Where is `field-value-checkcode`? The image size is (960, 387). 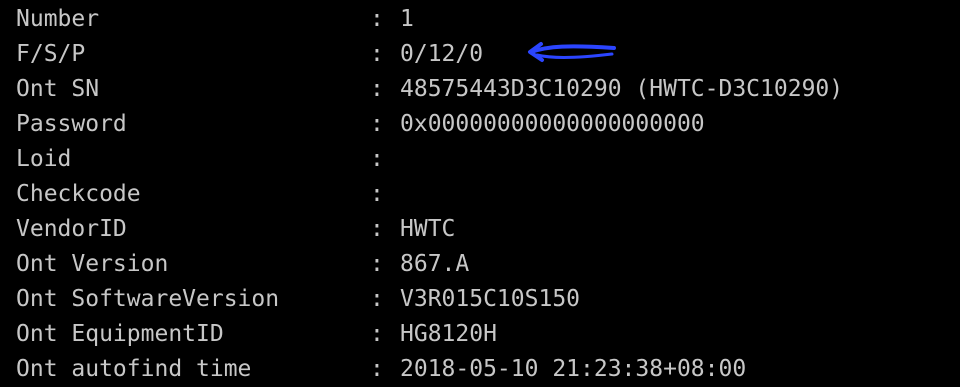 field-value-checkcode is located at coordinates (680, 194).